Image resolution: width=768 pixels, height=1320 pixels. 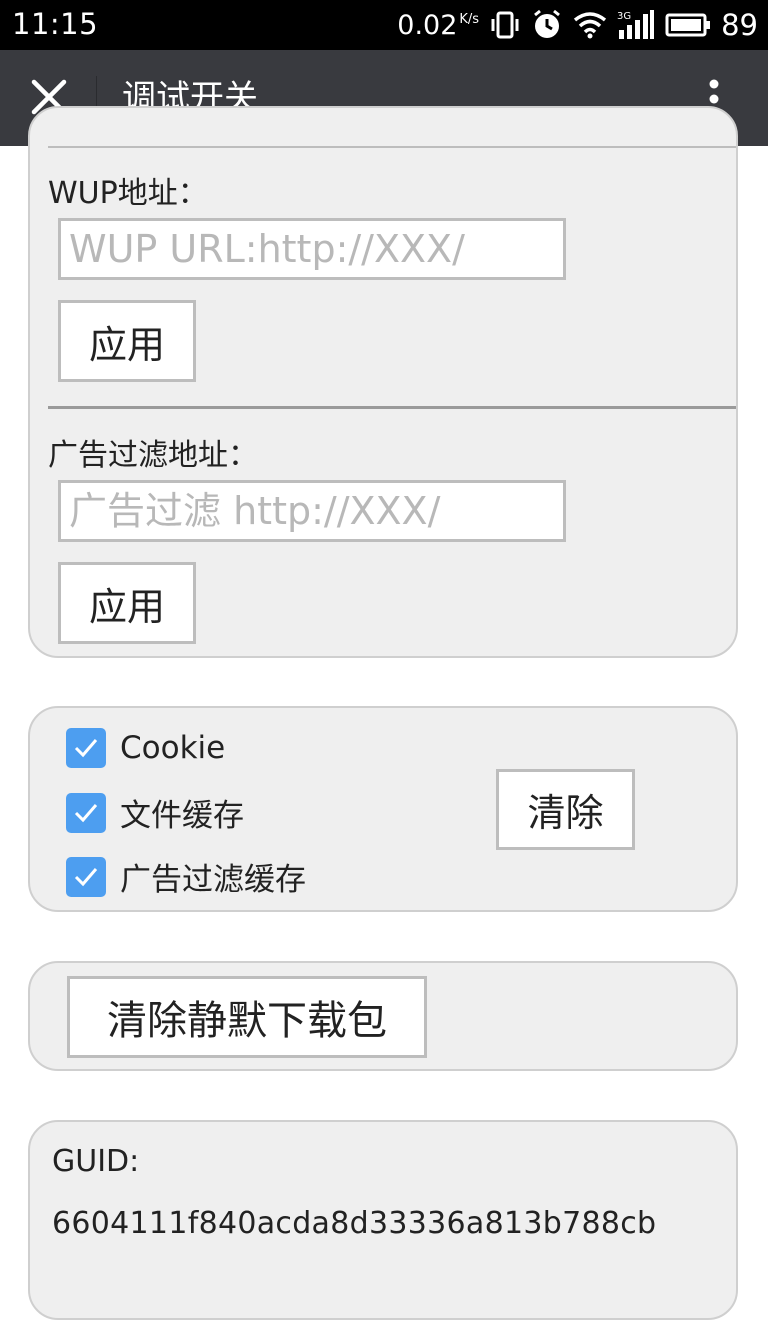 I want to click on ad-filter-cache-label: 广告过滤缓存, so click(x=213, y=880).